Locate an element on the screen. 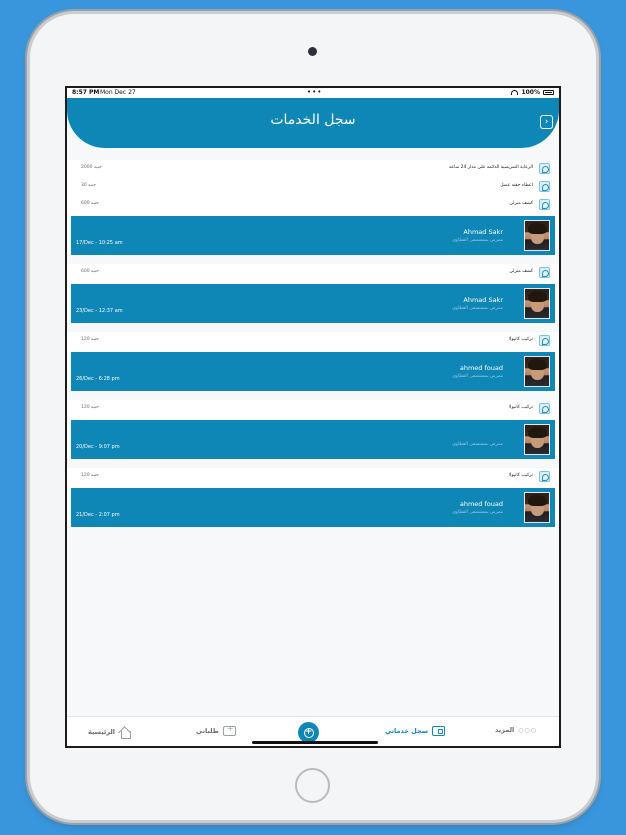  page-header: سجل الخدمات › is located at coordinates (313, 123).